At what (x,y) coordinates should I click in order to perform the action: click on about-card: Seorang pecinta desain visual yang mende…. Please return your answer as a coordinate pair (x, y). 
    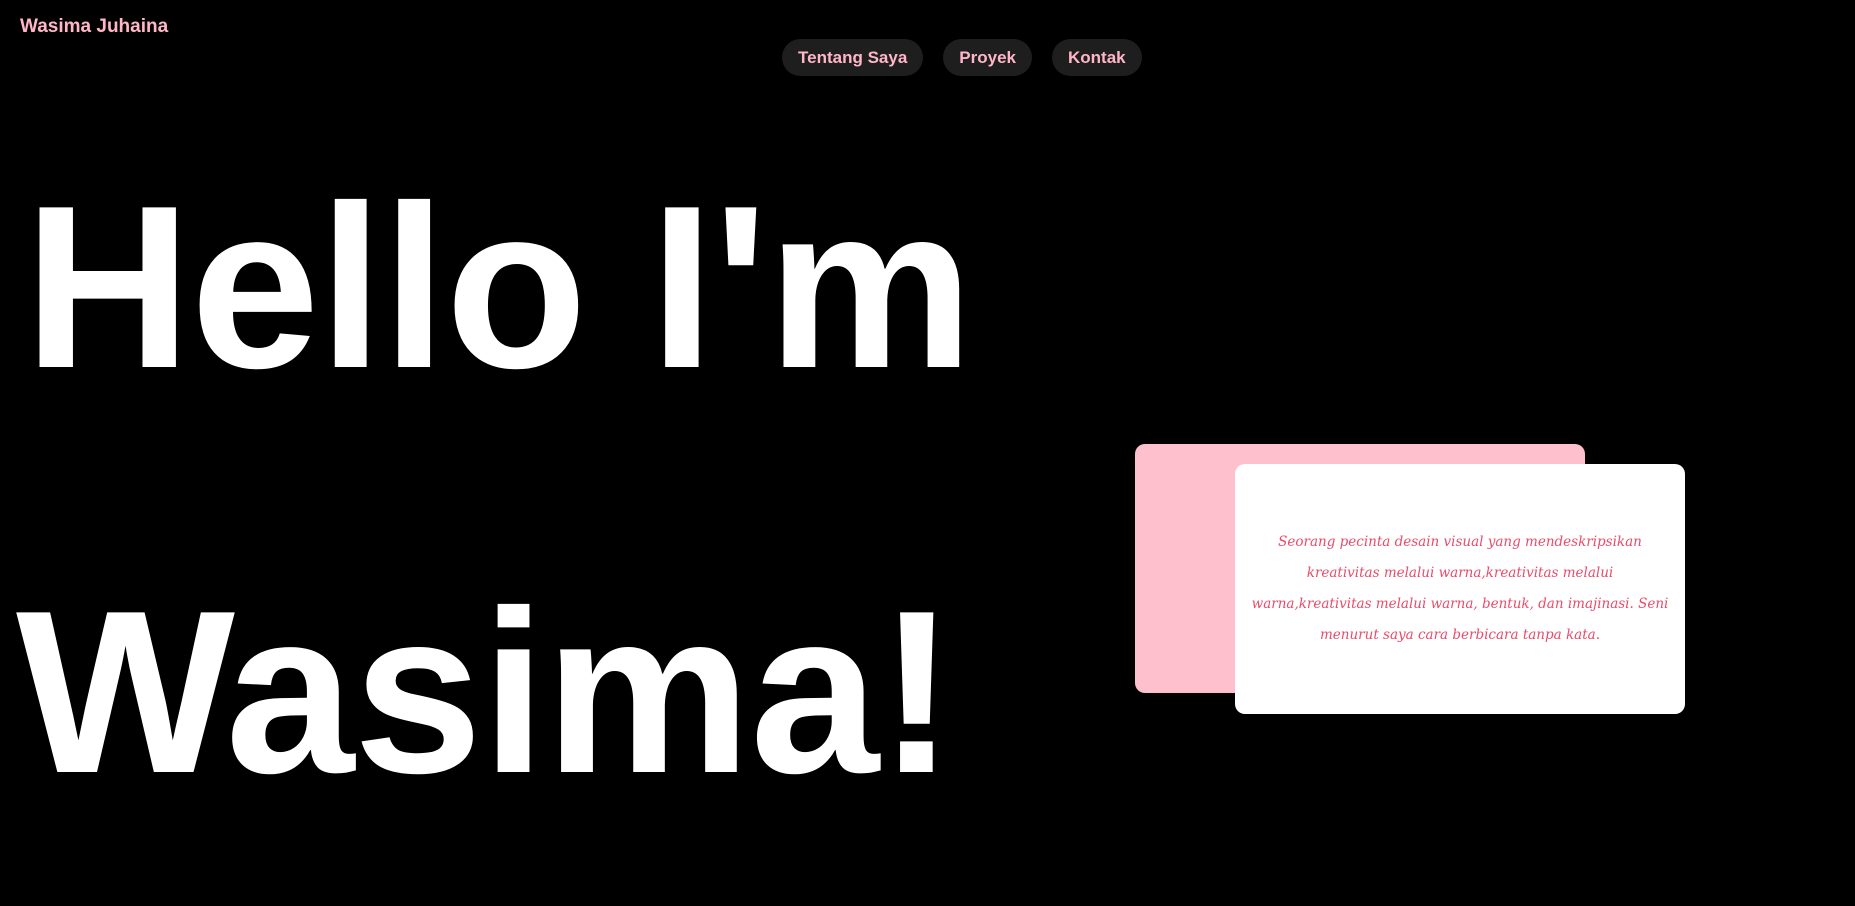
    Looking at the image, I should click on (1460, 589).